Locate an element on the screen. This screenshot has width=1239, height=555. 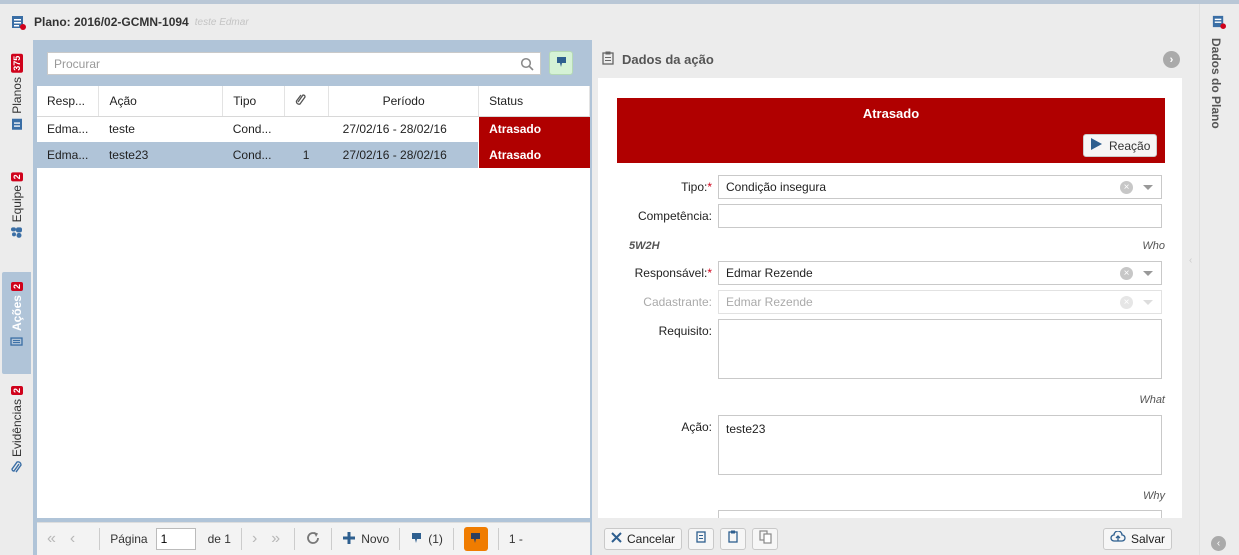
tab-equipe: Equipe 2 is located at coordinates (16, 217).